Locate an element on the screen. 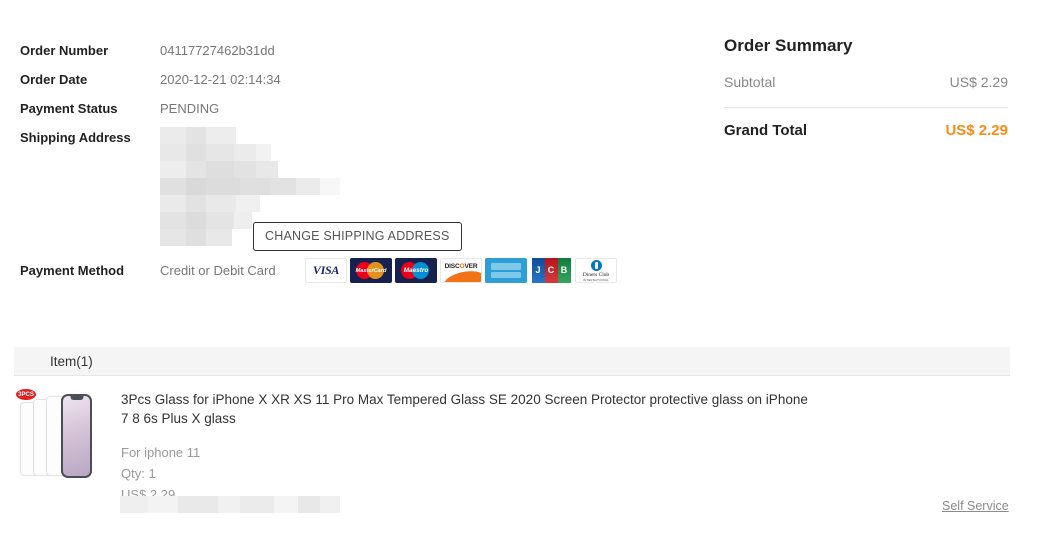 The height and width of the screenshot is (546, 1039). order-summary-title: Order Summary is located at coordinates (788, 45).